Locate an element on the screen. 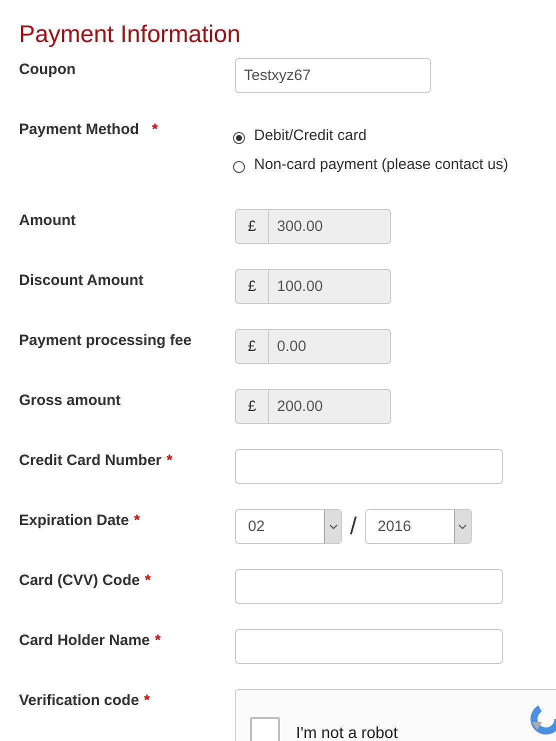 The width and height of the screenshot is (556, 741). amount-value: 0.00 is located at coordinates (292, 347).